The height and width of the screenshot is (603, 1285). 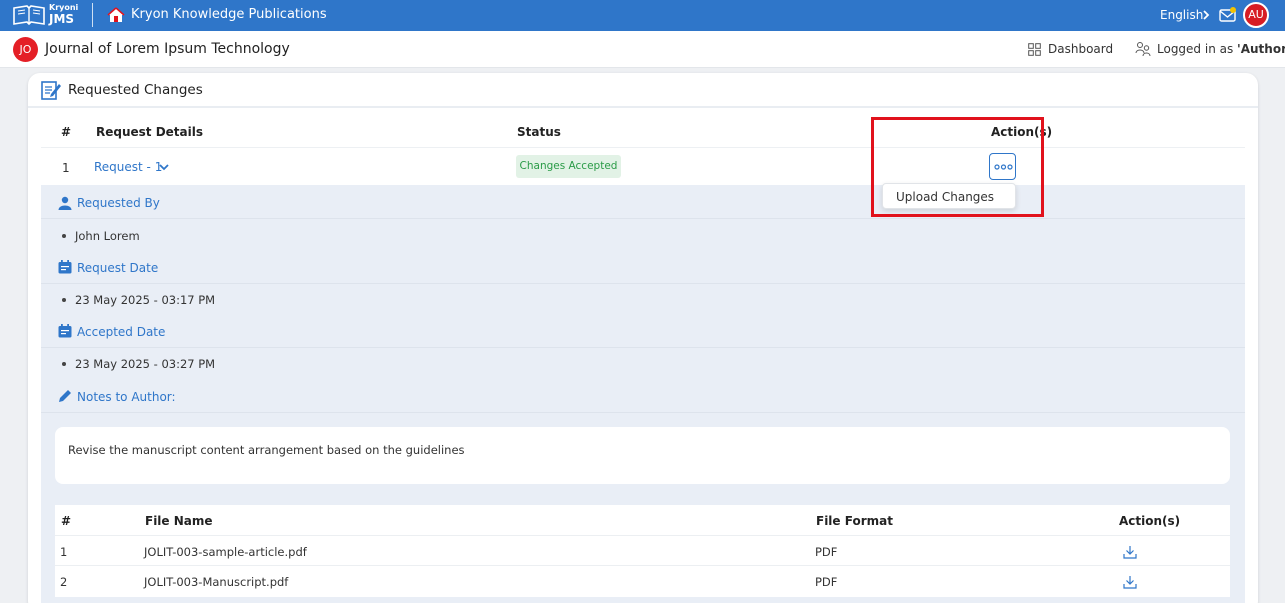 What do you see at coordinates (642, 535) in the screenshot?
I see `files-header-divider` at bounding box center [642, 535].